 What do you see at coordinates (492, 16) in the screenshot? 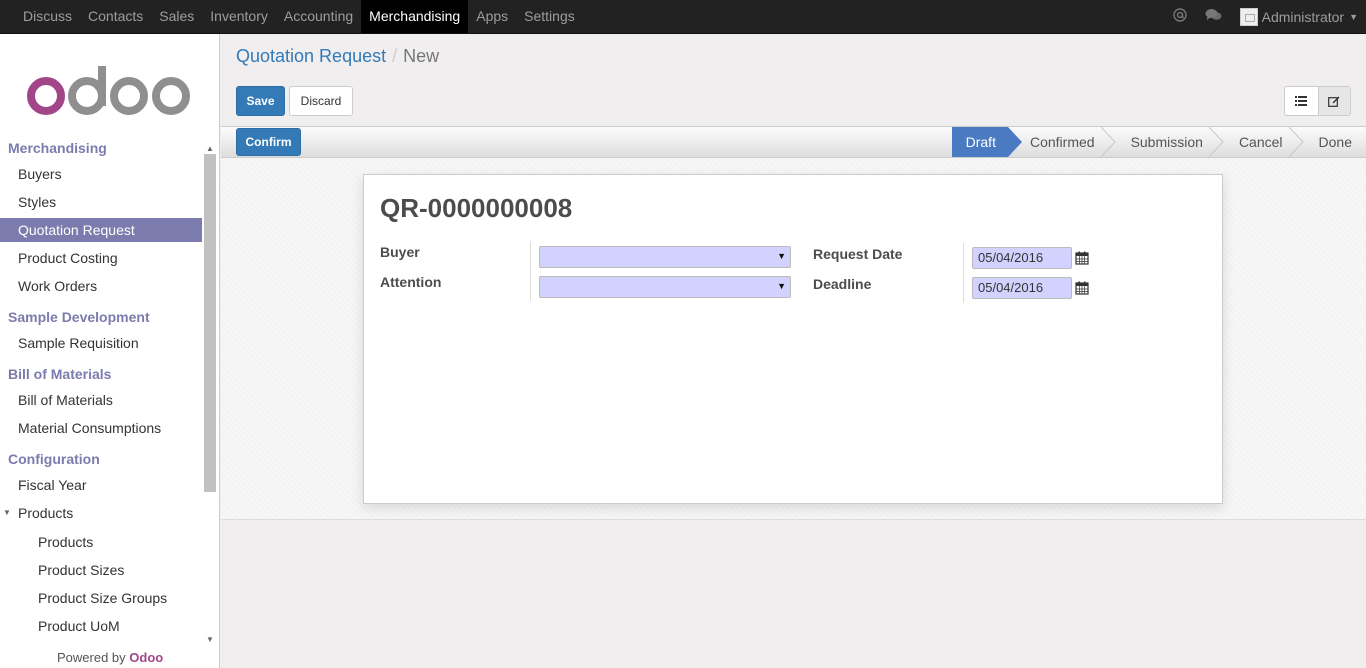
I see `menu-apps: Apps` at bounding box center [492, 16].